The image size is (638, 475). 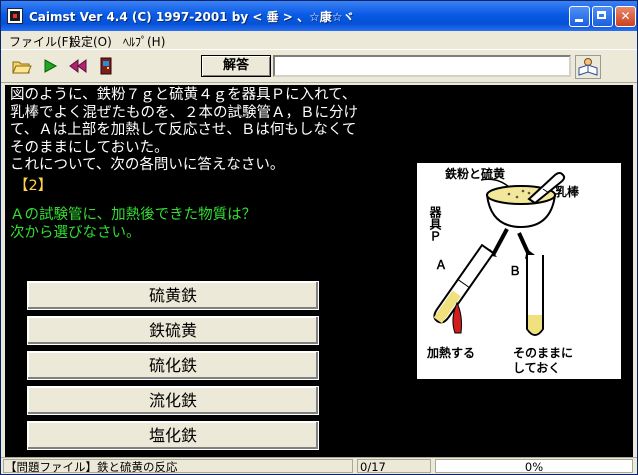 I want to click on rewind-icon, so click(x=78, y=66).